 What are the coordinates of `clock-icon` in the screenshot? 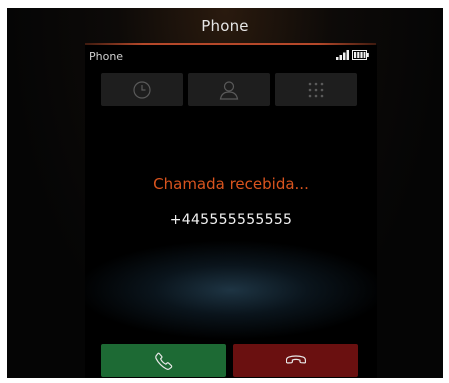 It's located at (142, 90).